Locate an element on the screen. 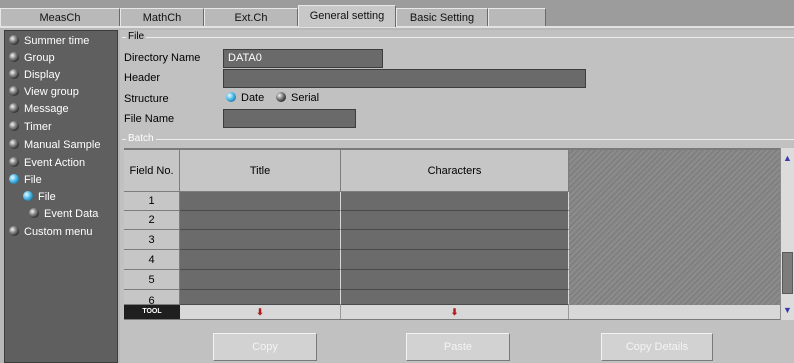  scroll-thumb is located at coordinates (787, 273).